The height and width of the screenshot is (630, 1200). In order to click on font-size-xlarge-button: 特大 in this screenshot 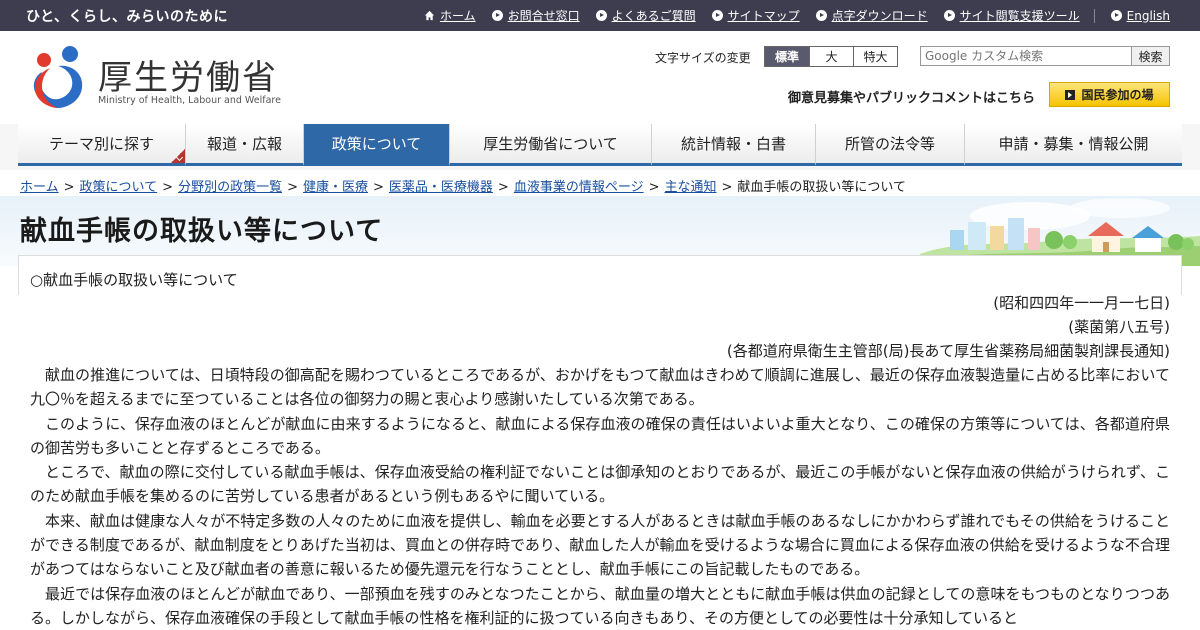, I will do `click(875, 56)`.